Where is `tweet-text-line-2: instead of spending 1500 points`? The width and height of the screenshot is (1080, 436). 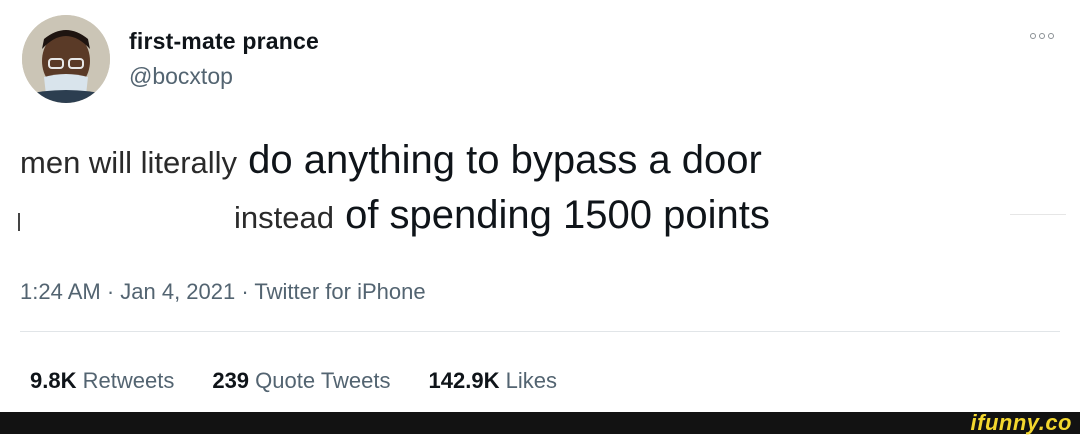 tweet-text-line-2: instead of spending 1500 points is located at coordinates (502, 215).